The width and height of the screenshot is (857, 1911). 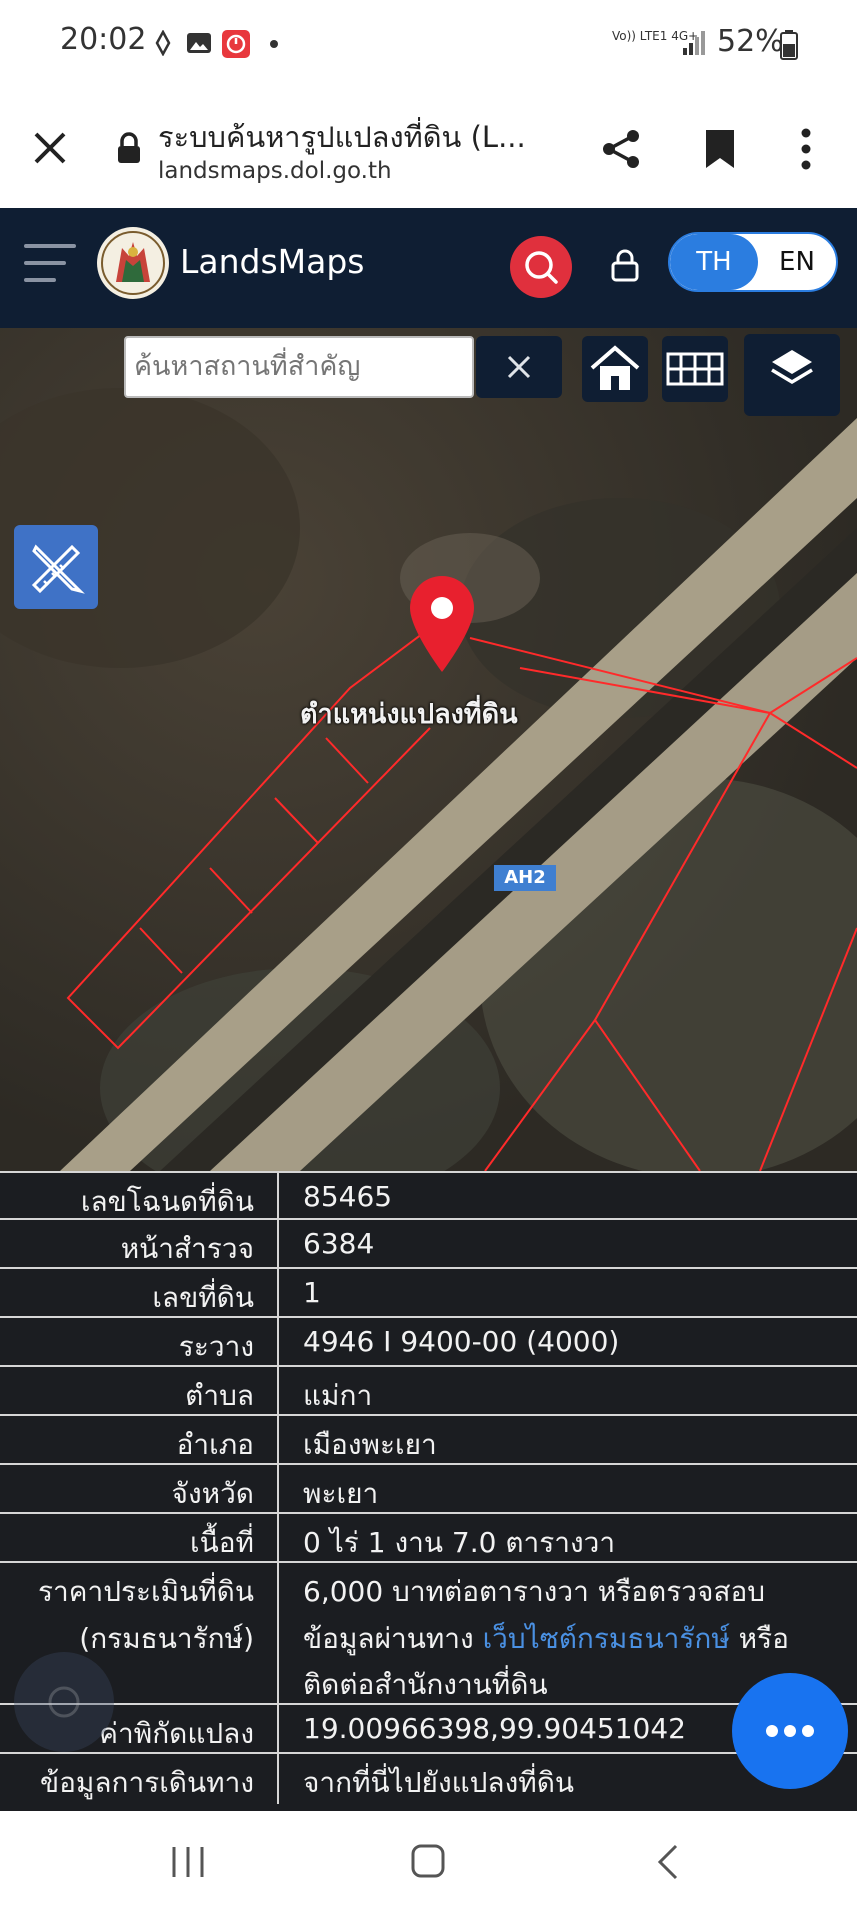 What do you see at coordinates (339, 1243) in the screenshot?
I see `row-value: 6384` at bounding box center [339, 1243].